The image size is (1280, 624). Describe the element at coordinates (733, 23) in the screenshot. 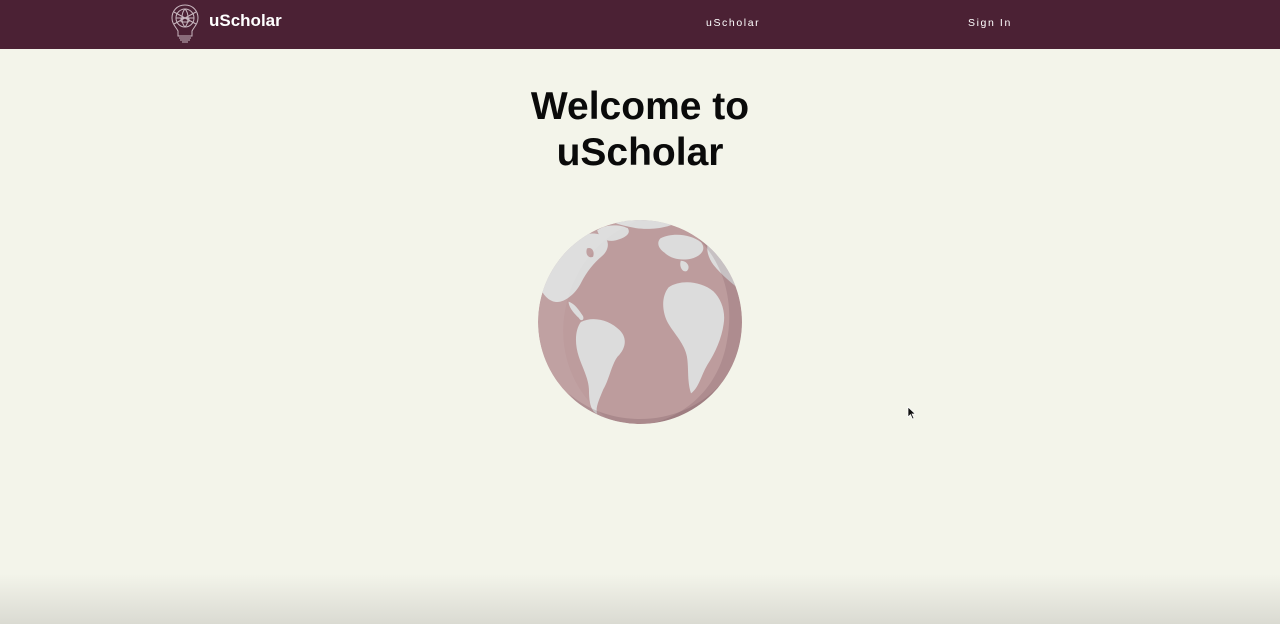

I see `nav-link-uscholar: uScholar` at that location.